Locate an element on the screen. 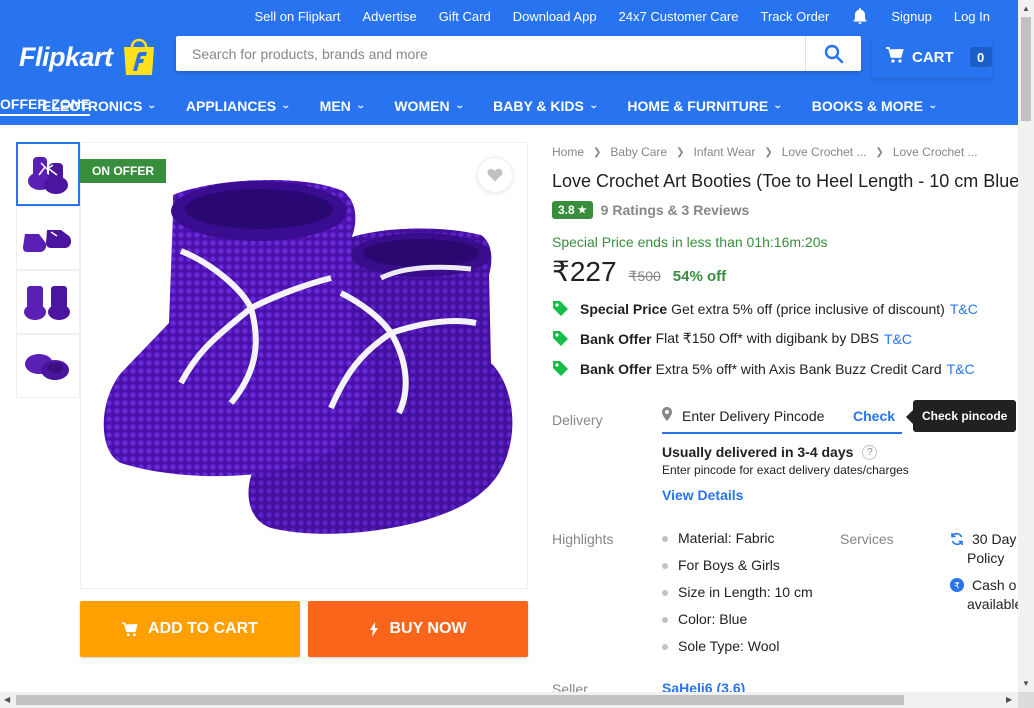  rating-row: 3.8 ★ 9 Ratings & 3 Reviews is located at coordinates (650, 210).